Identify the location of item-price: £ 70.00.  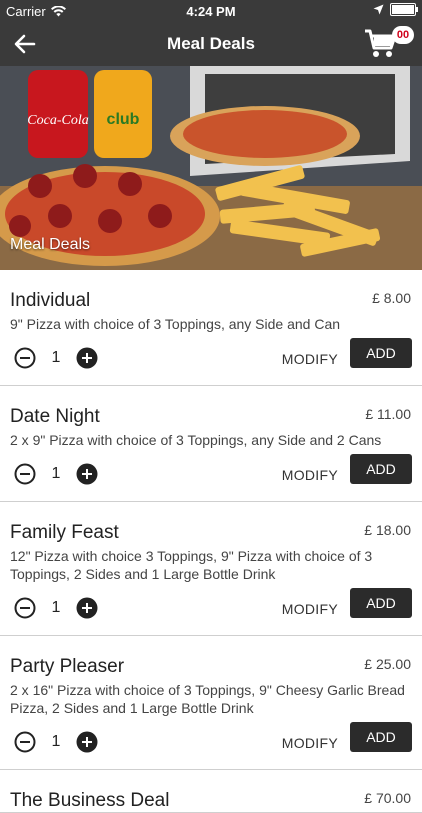
(387, 798).